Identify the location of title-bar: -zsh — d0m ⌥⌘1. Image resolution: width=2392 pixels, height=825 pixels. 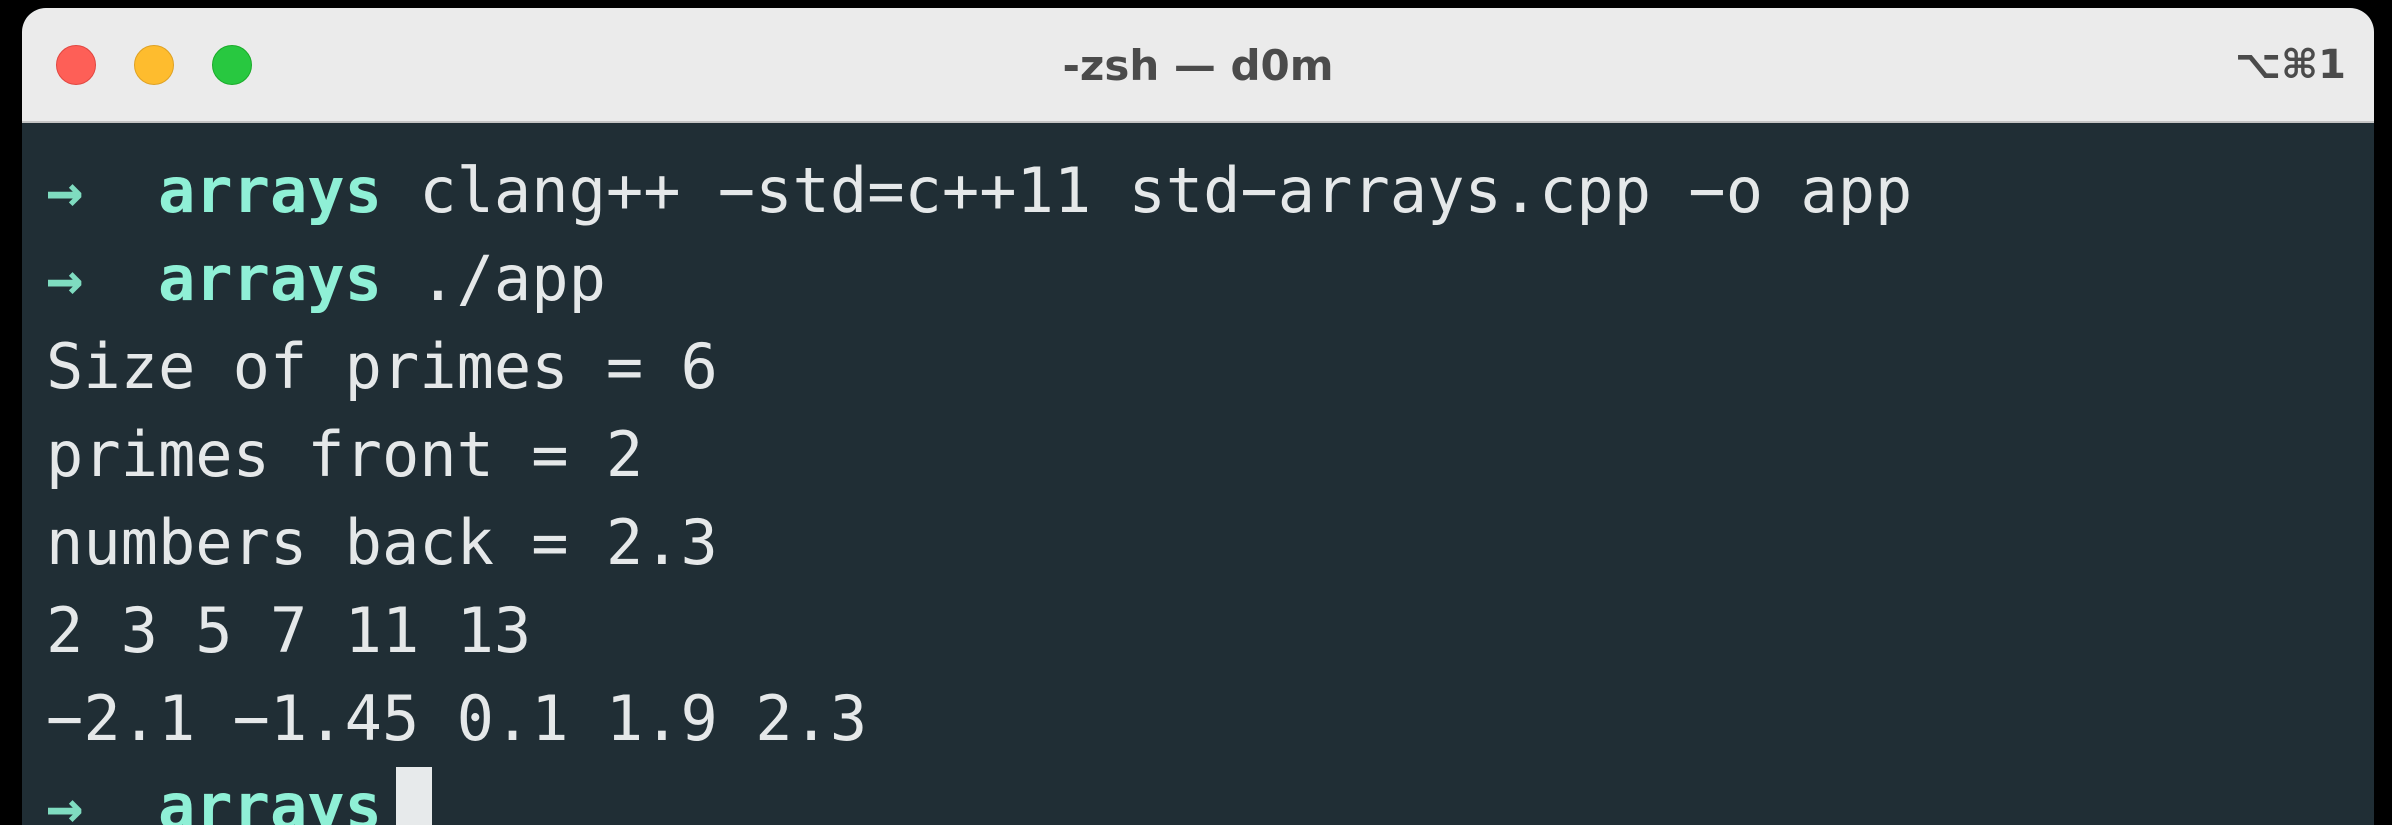
(1198, 65).